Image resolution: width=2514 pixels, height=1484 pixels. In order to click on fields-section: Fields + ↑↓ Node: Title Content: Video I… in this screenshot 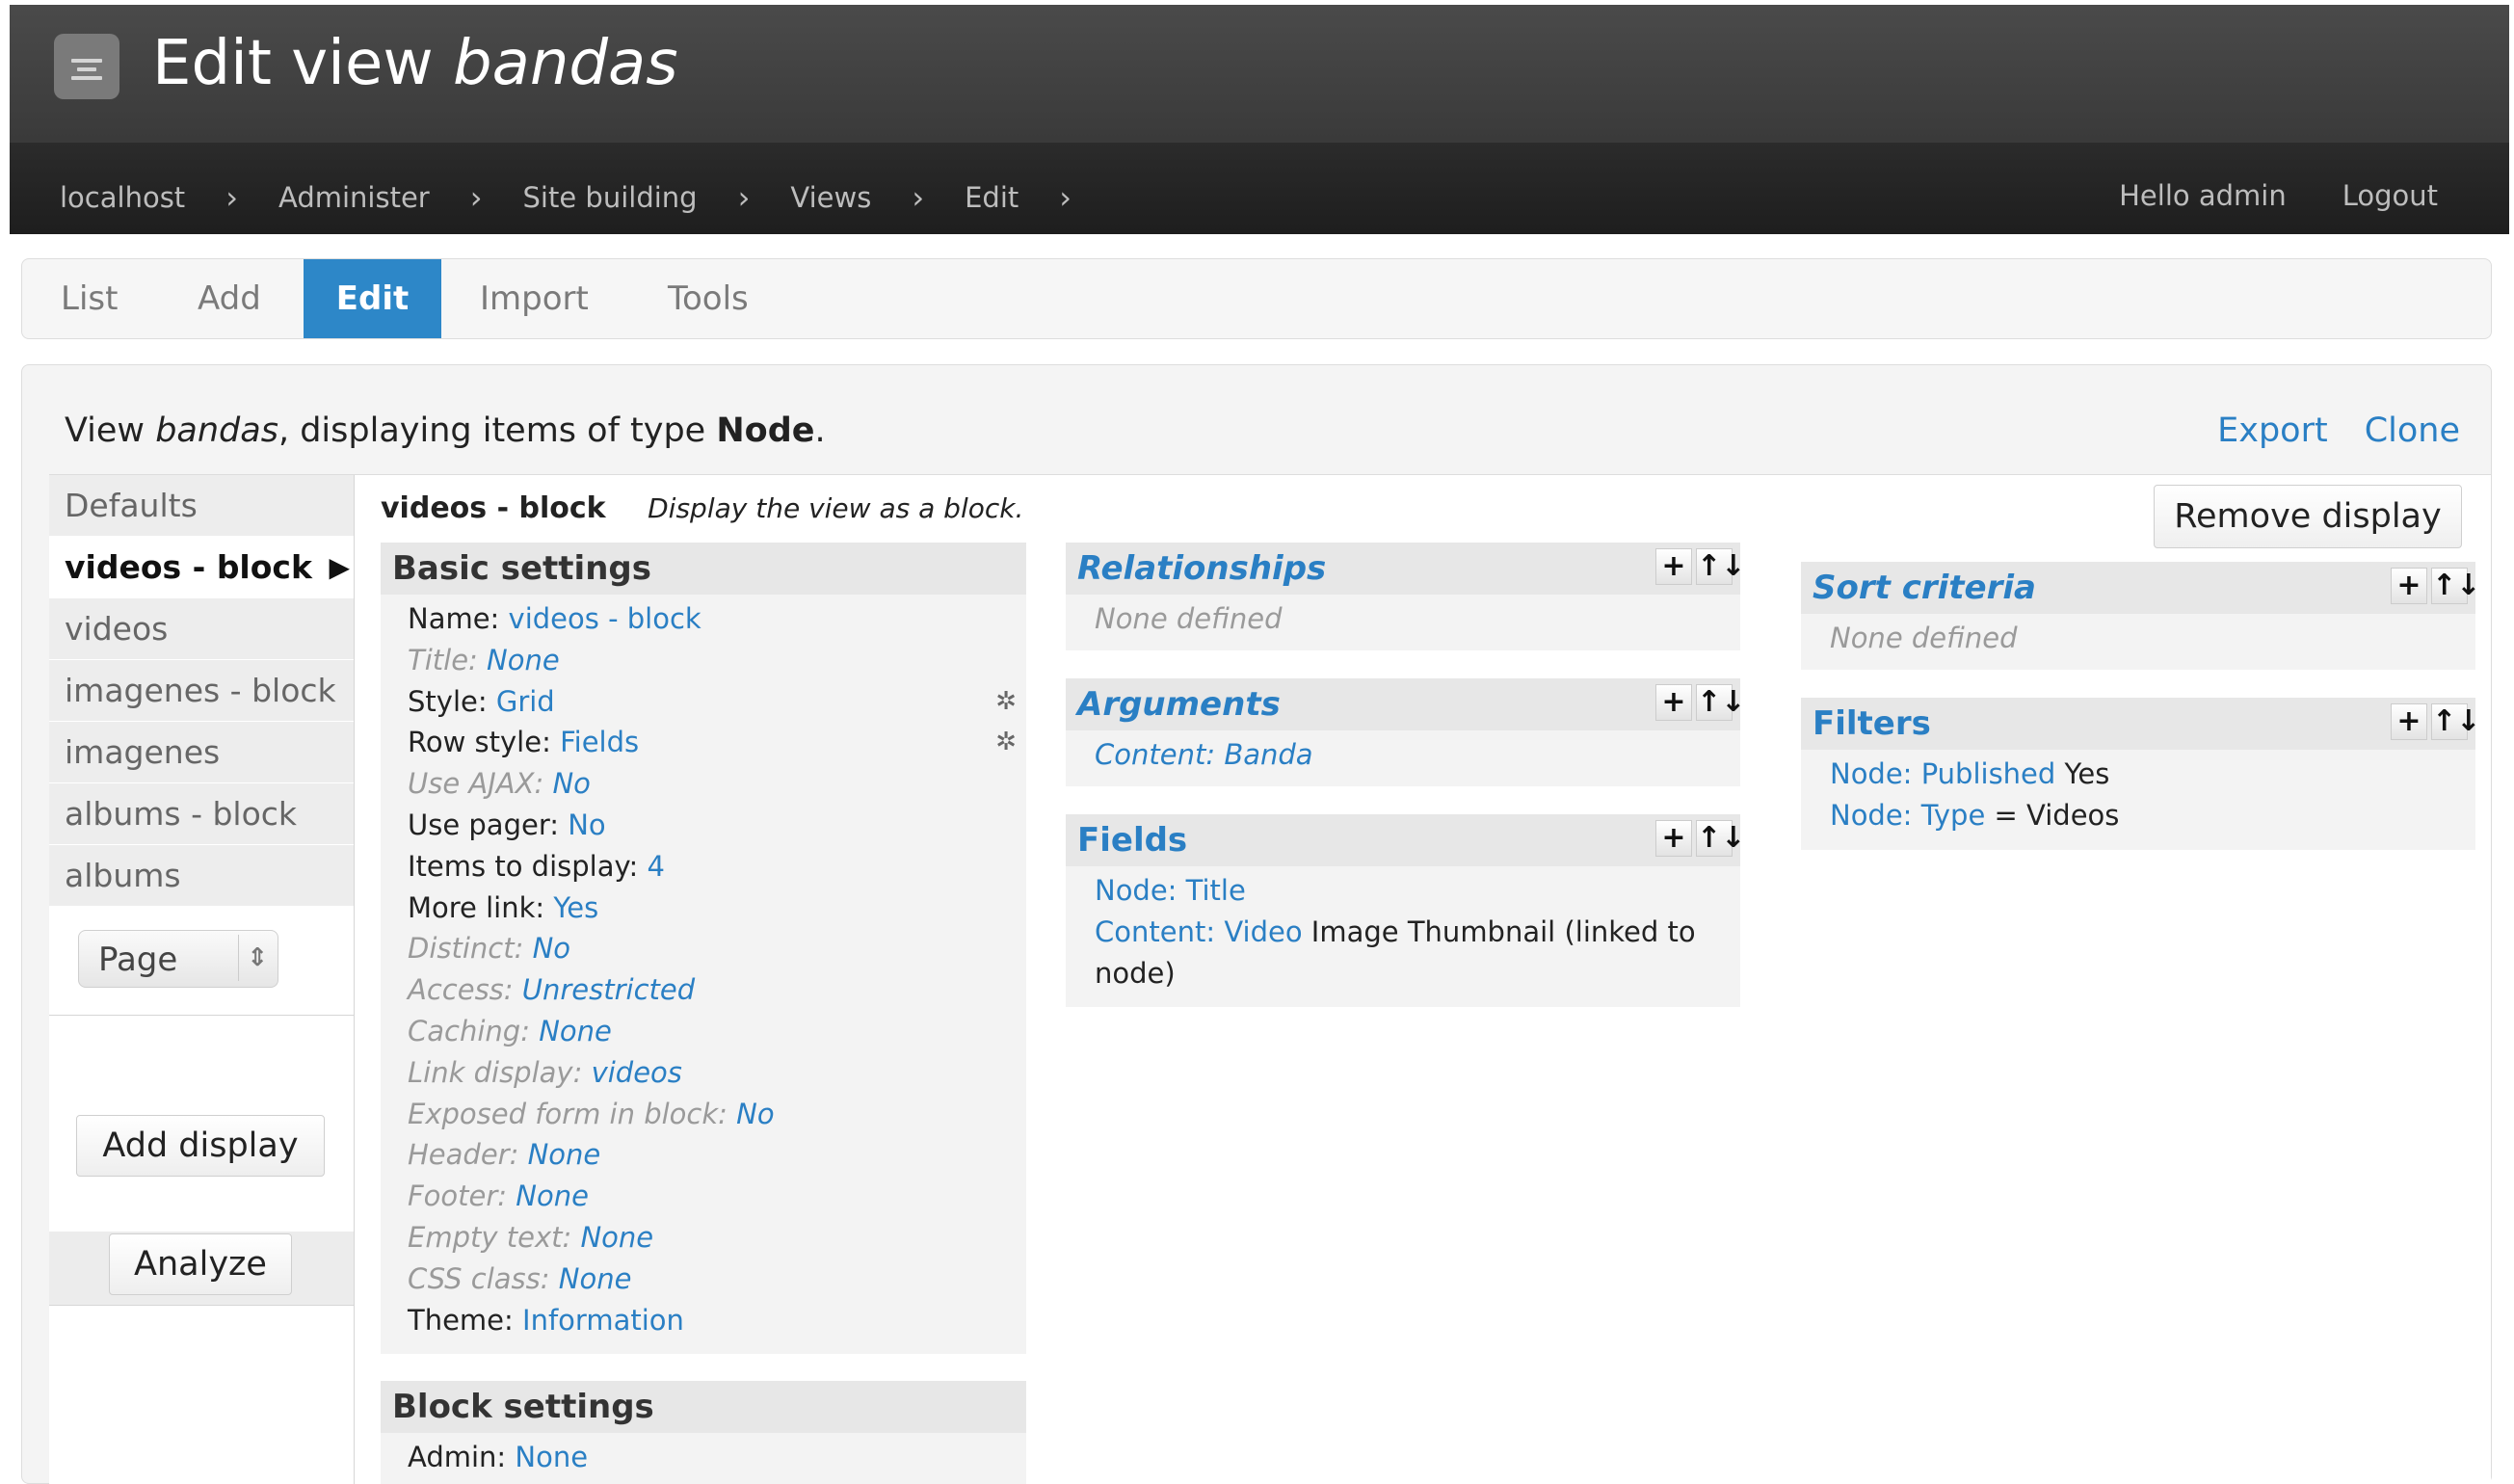, I will do `click(1406, 910)`.